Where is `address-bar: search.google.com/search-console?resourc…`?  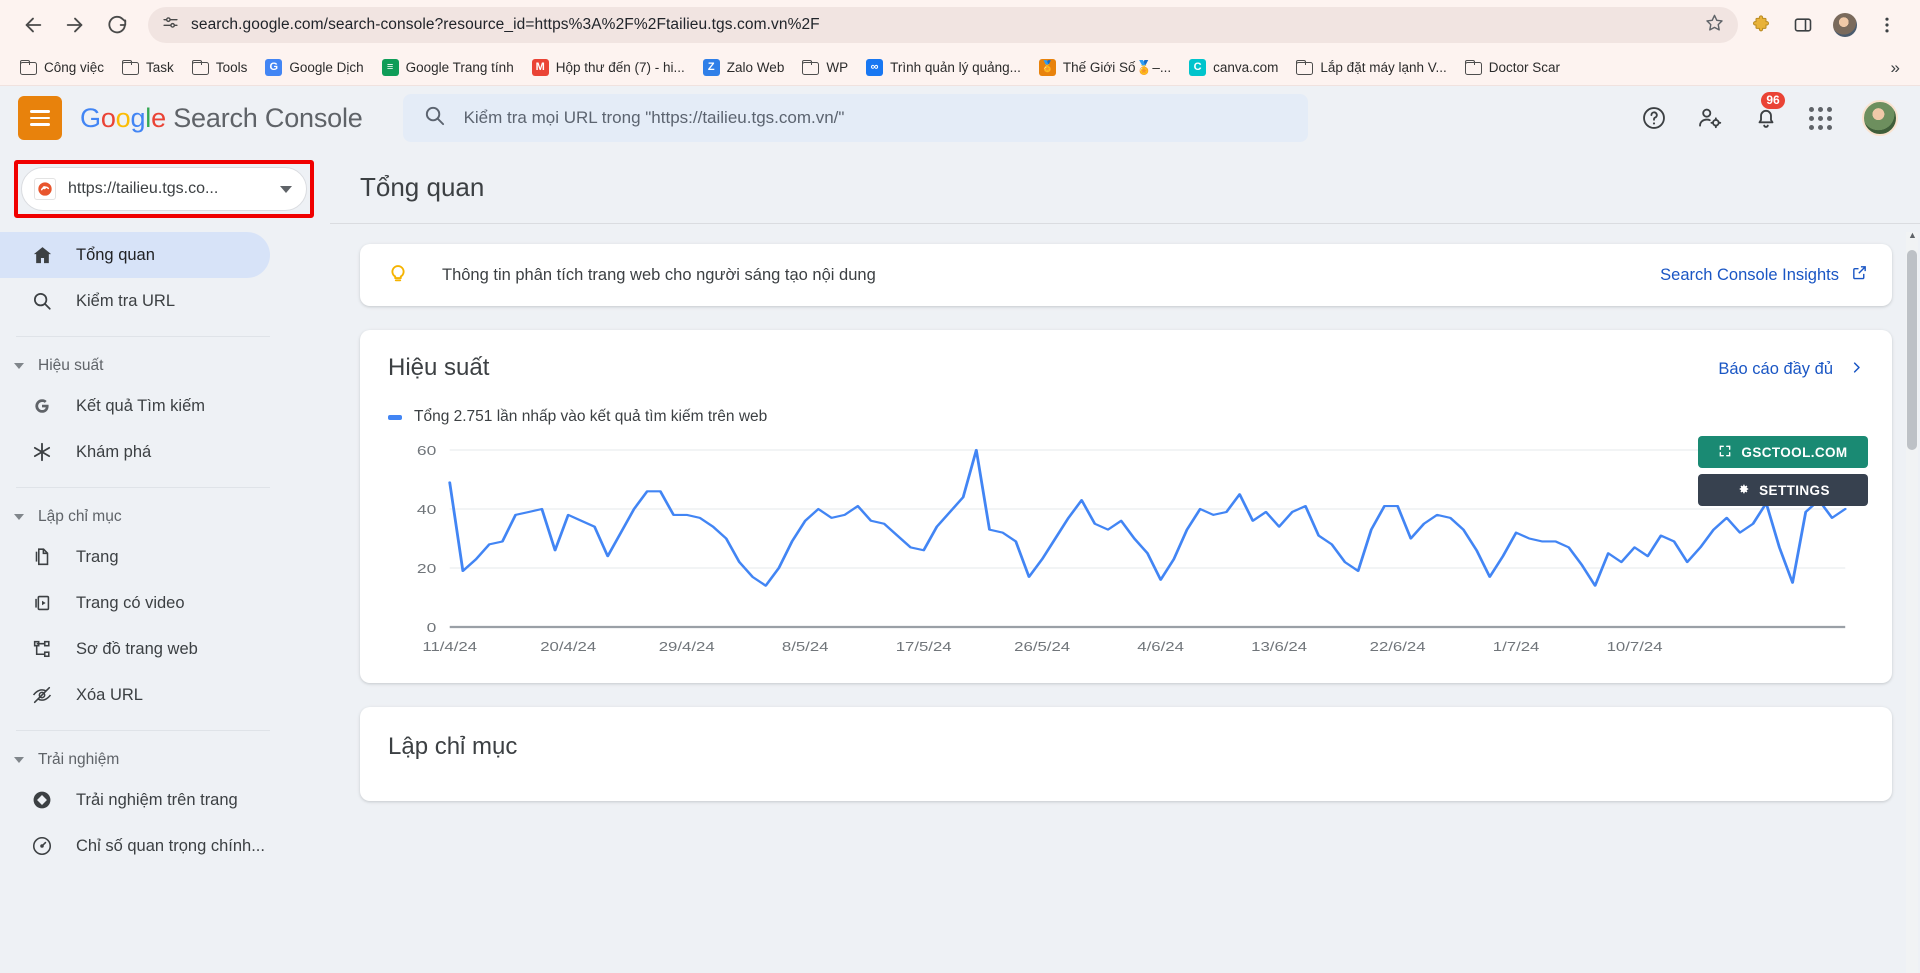 address-bar: search.google.com/search-console?resourc… is located at coordinates (943, 25).